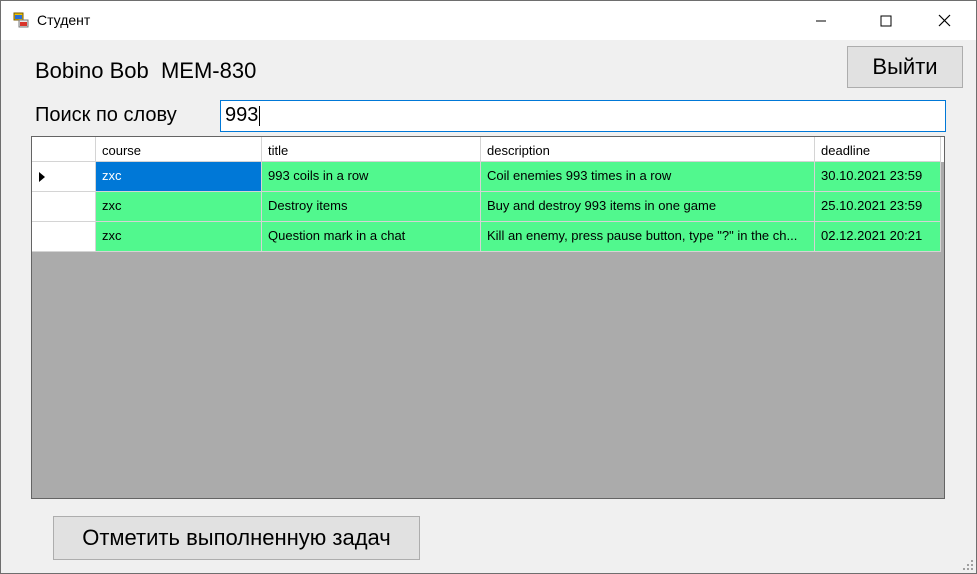 This screenshot has width=977, height=574. What do you see at coordinates (242, 115) in the screenshot?
I see `search-input-value: 993` at bounding box center [242, 115].